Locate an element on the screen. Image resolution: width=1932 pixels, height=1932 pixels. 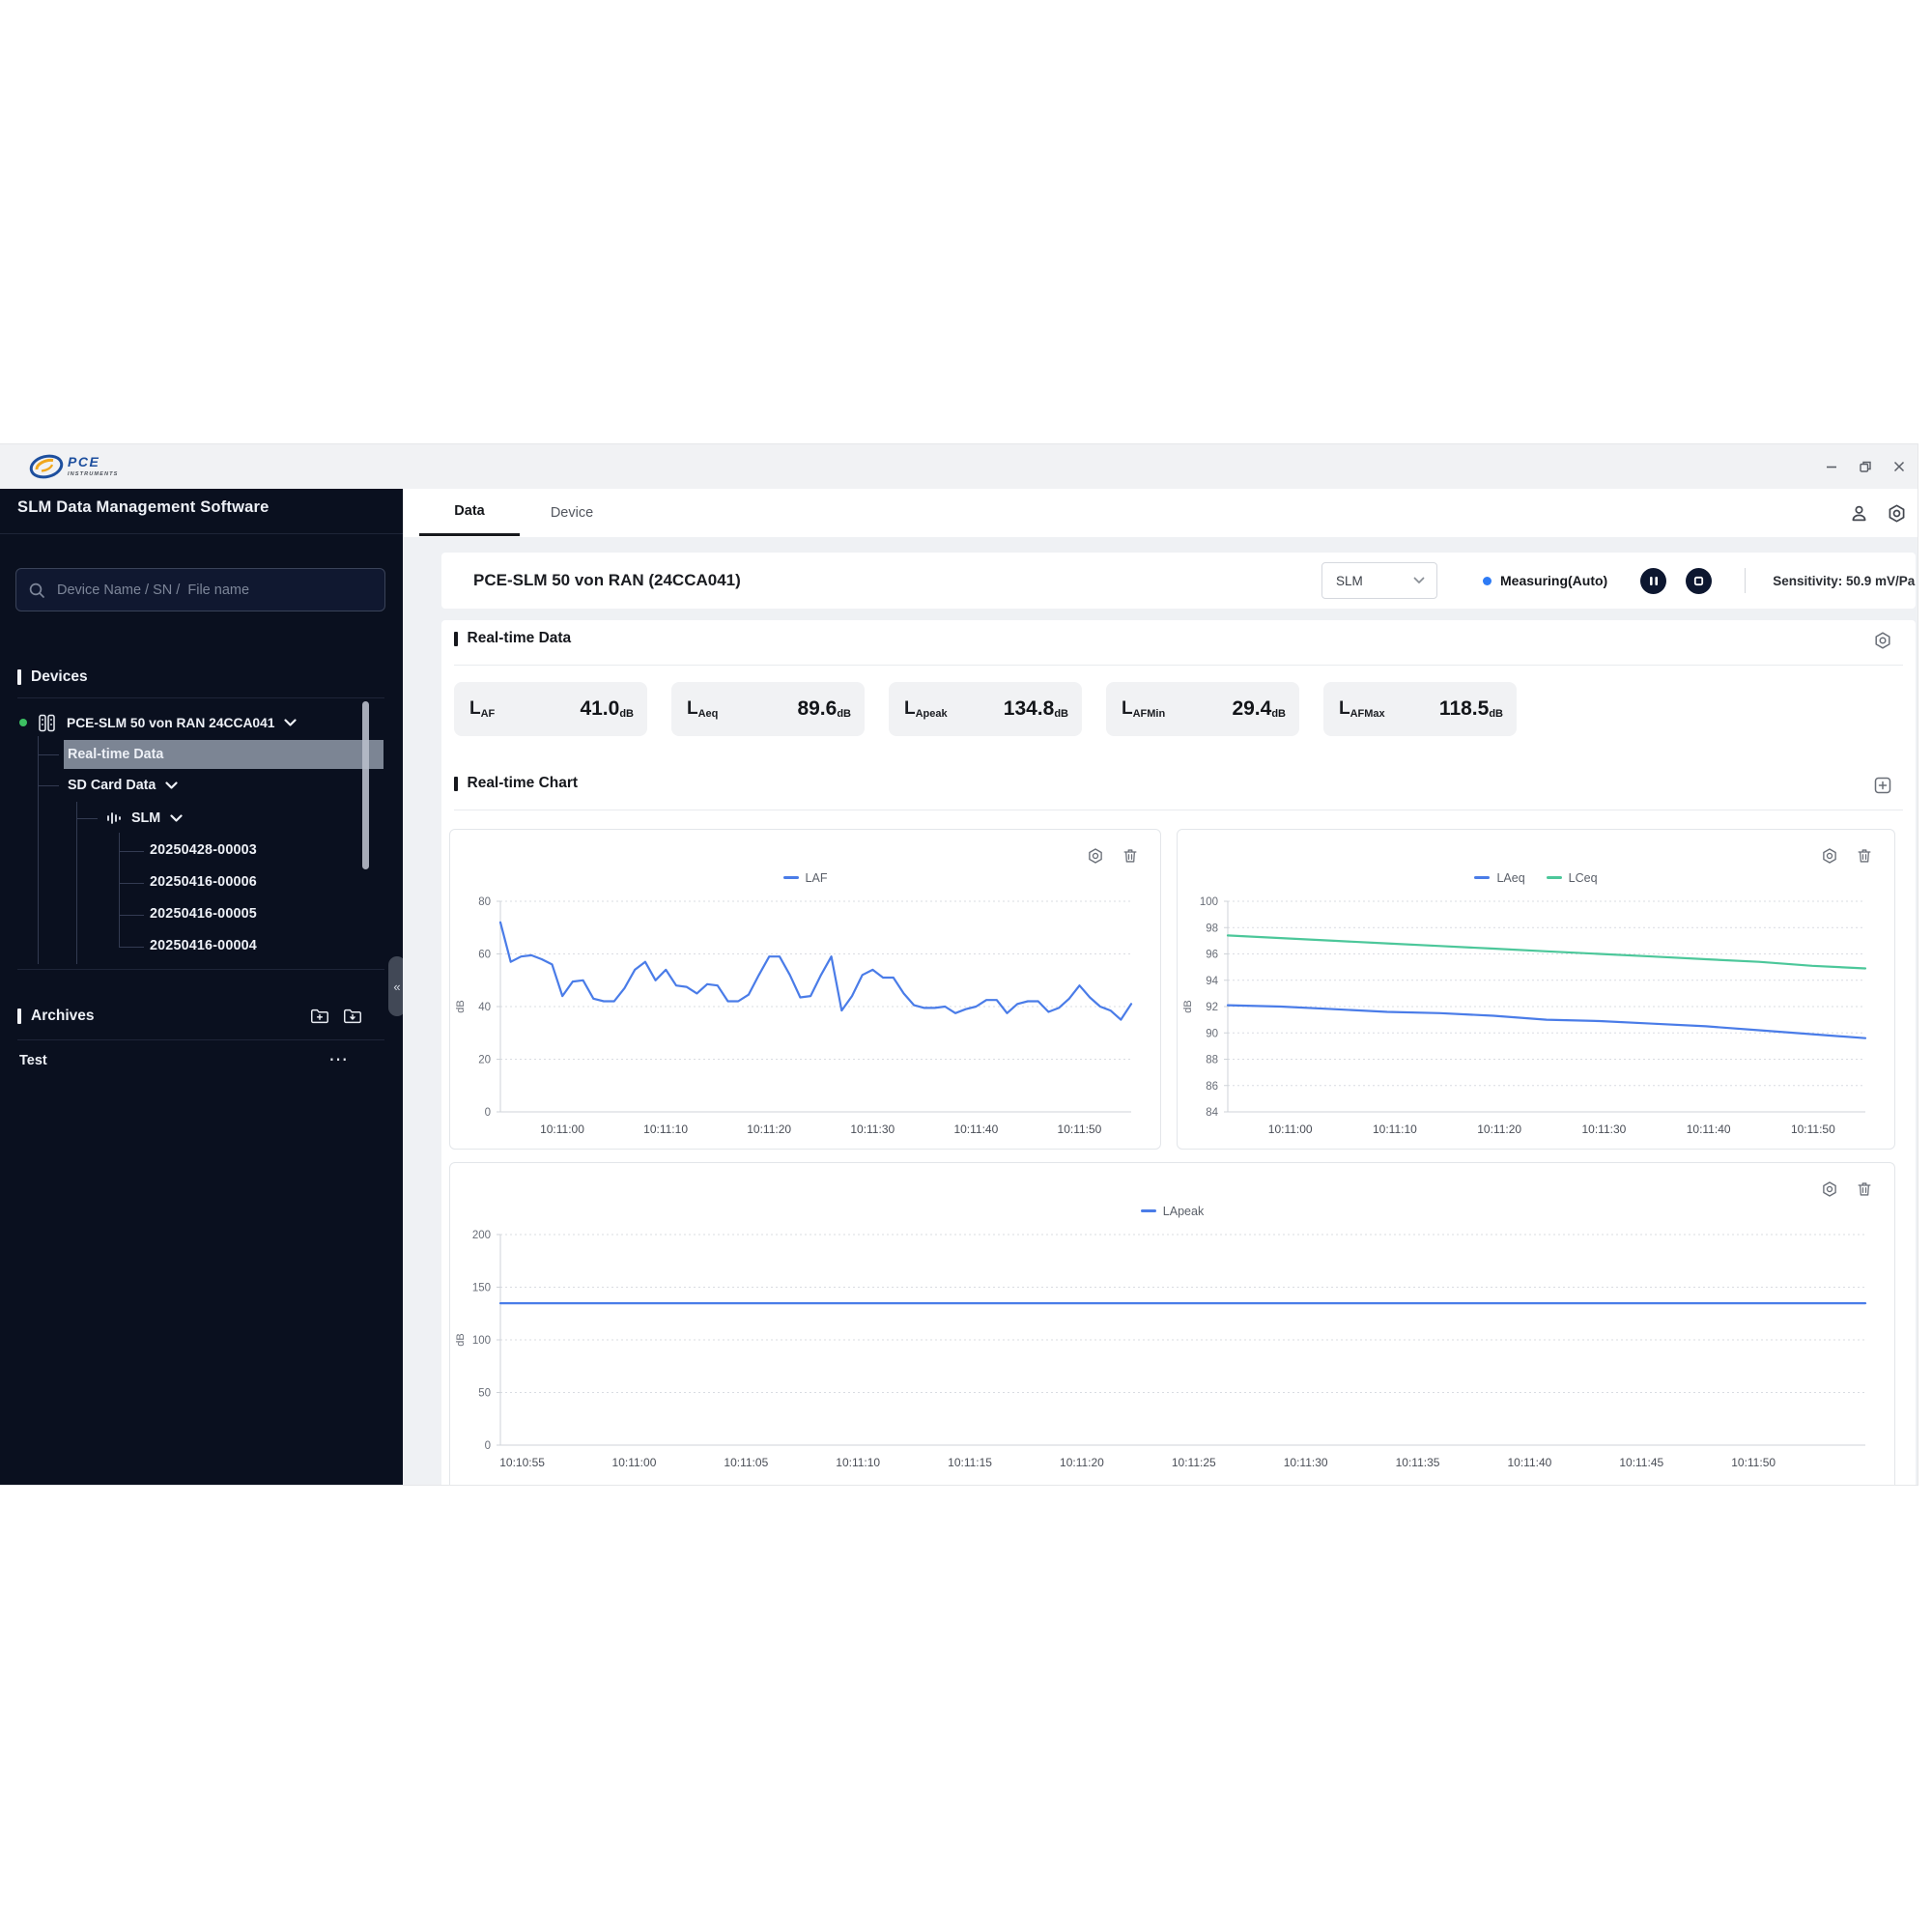
legend-item: LAF is located at coordinates (804, 878).